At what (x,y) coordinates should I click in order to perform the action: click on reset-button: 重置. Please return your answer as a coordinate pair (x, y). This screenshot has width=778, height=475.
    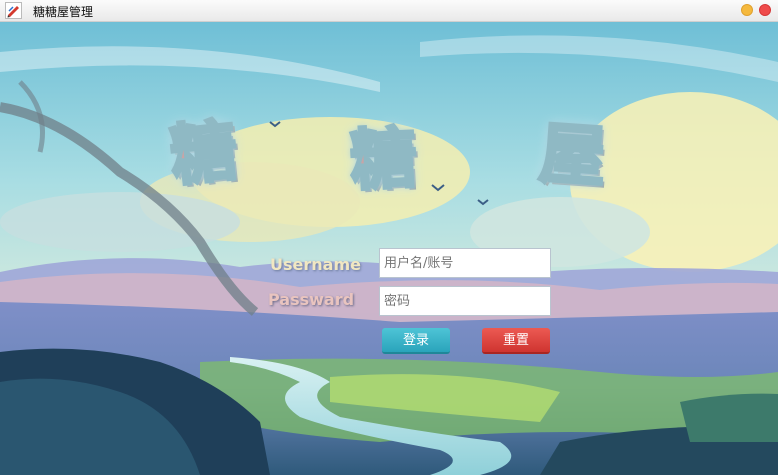
    Looking at the image, I should click on (516, 341).